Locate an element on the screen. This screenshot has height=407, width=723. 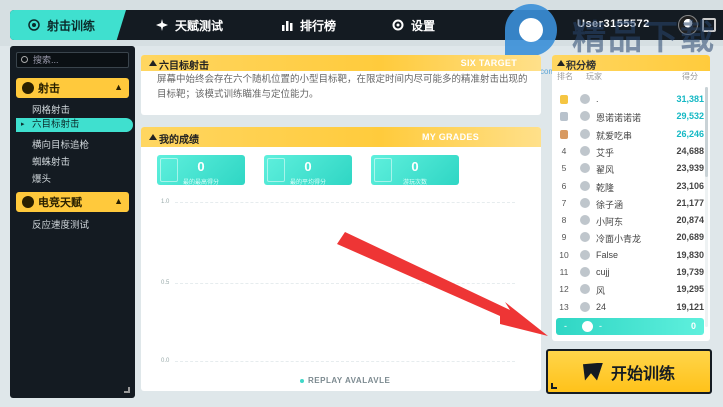
annotation-arrow is located at coordinates (442, 284).